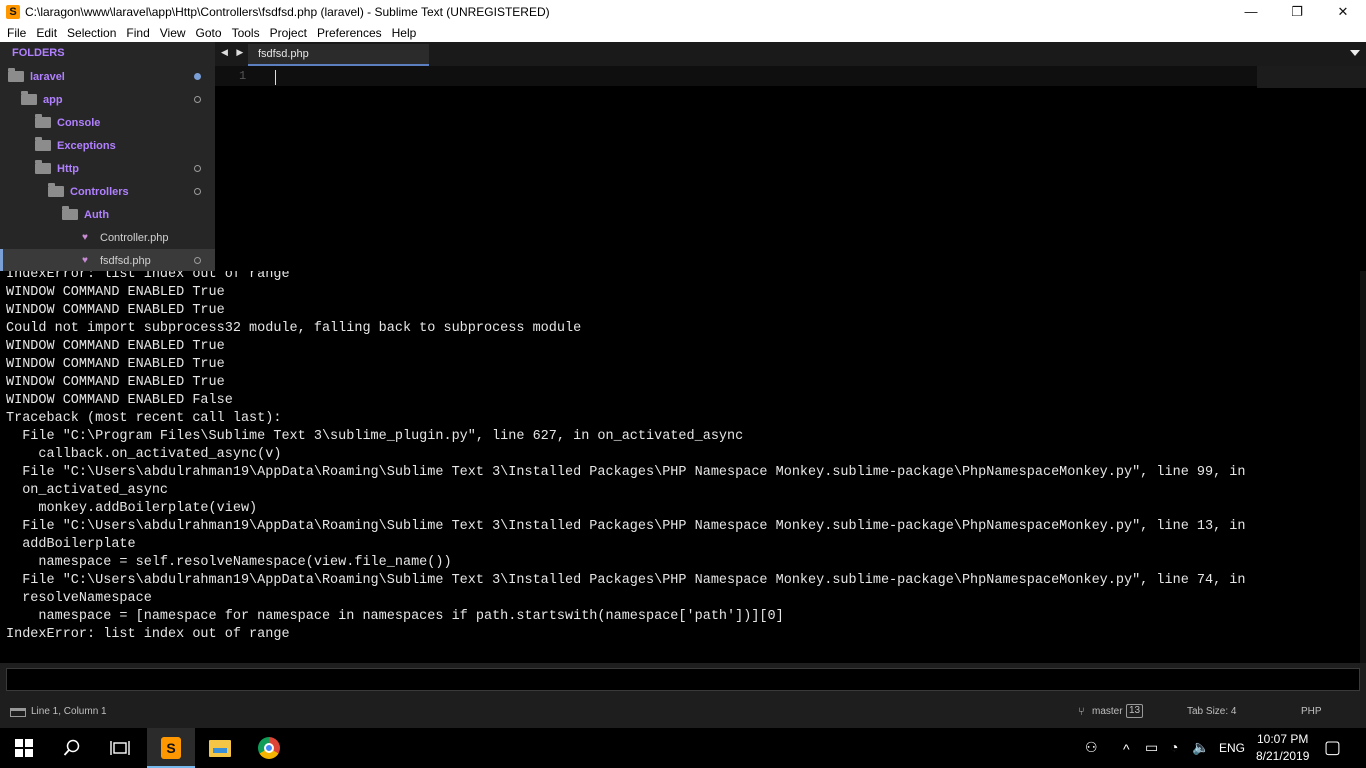  What do you see at coordinates (209, 33) in the screenshot?
I see `menu-goto: Goto` at bounding box center [209, 33].